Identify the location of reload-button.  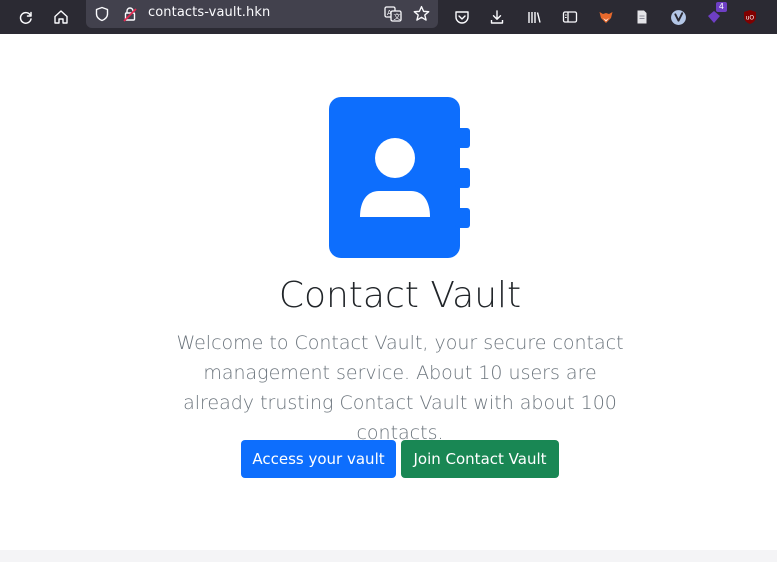
(26, 17).